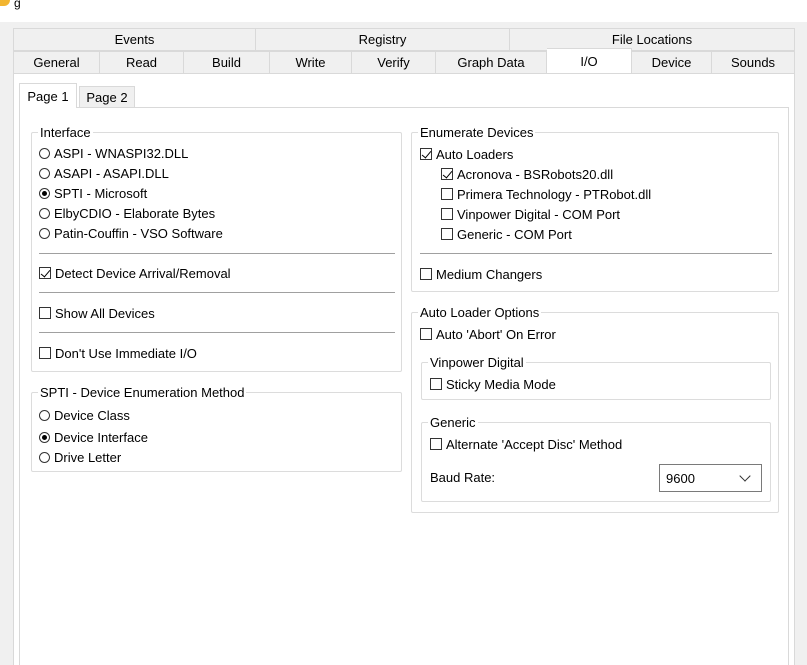 The height and width of the screenshot is (665, 807). I want to click on tab-general: General, so click(56, 62).